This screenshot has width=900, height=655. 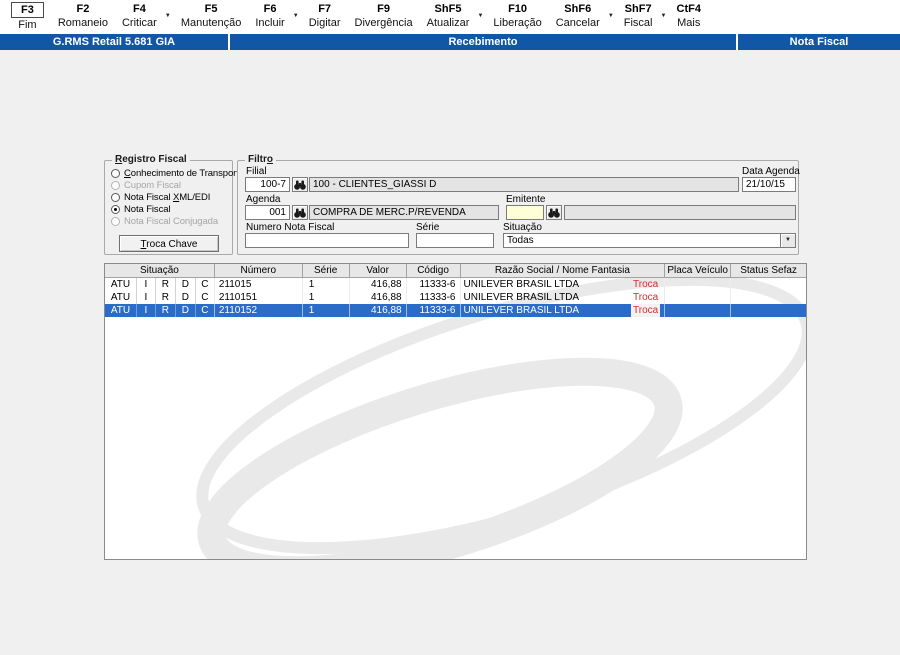 What do you see at coordinates (525, 212) in the screenshot?
I see `emitente-code-input` at bounding box center [525, 212].